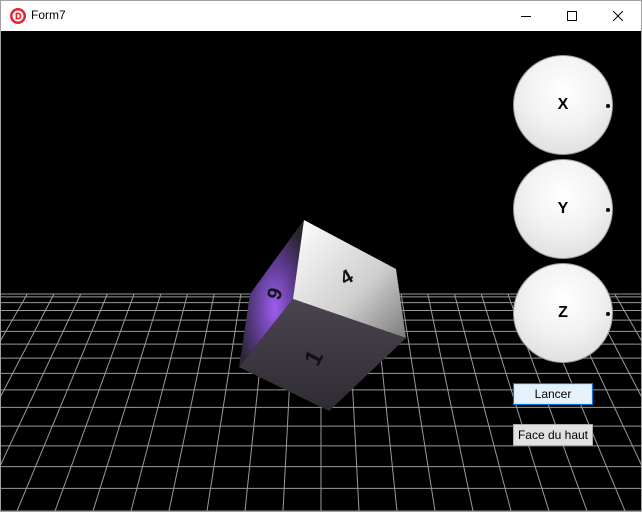 This screenshot has width=642, height=512. Describe the element at coordinates (48, 15) in the screenshot. I see `window-title: Form7` at that location.